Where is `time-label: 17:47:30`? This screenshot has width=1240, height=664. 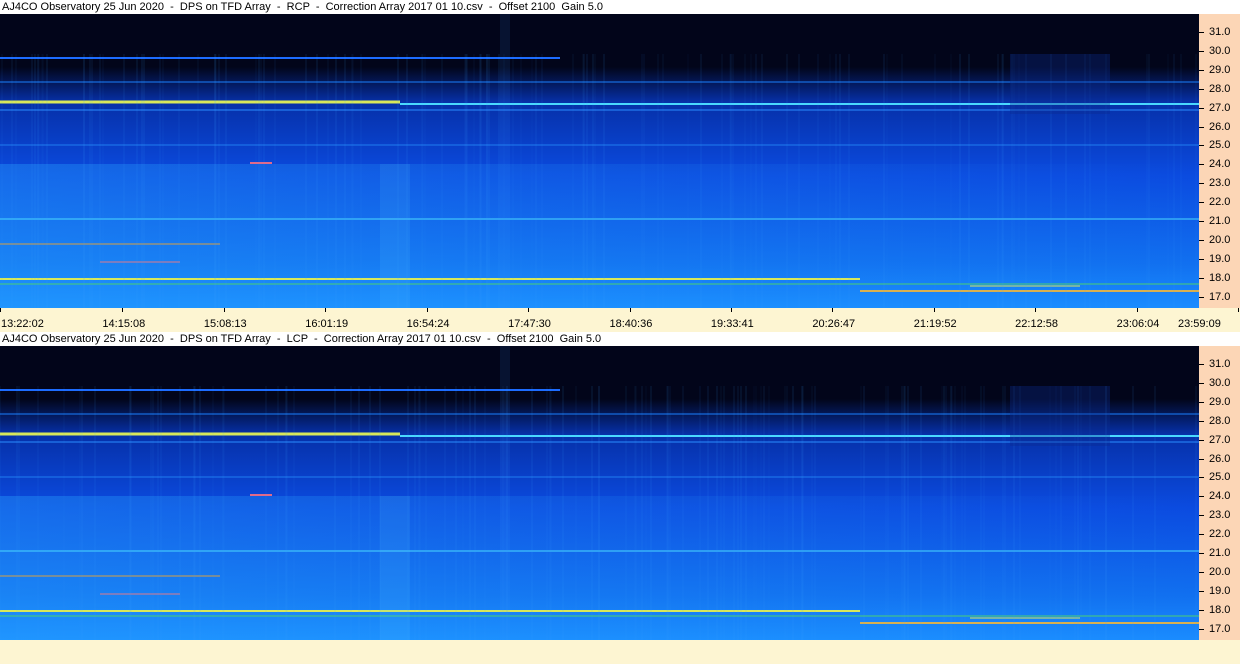 time-label: 17:47:30 is located at coordinates (529, 324).